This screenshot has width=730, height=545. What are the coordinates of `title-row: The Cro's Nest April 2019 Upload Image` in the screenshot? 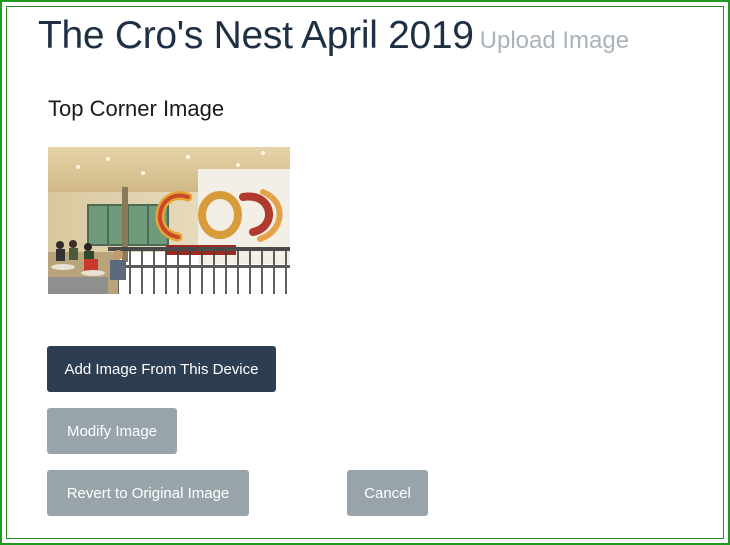 It's located at (333, 36).